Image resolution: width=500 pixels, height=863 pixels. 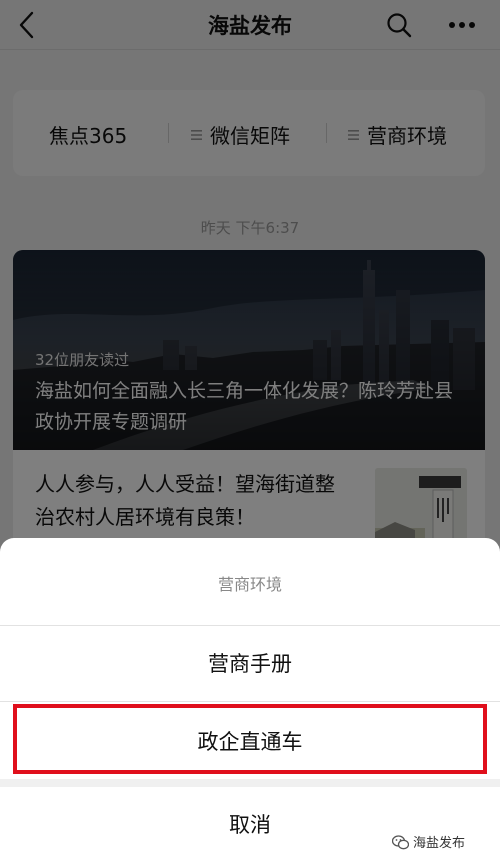 I want to click on wechat-official-account-icon, so click(x=400, y=842).